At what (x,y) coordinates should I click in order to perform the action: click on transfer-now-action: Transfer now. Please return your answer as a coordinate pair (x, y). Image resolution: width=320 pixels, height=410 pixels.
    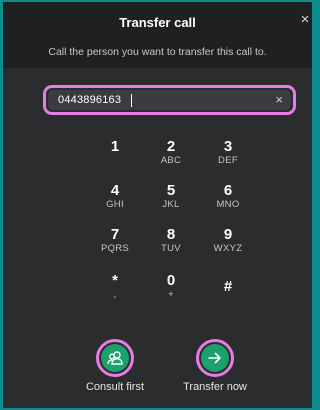
    Looking at the image, I should click on (215, 366).